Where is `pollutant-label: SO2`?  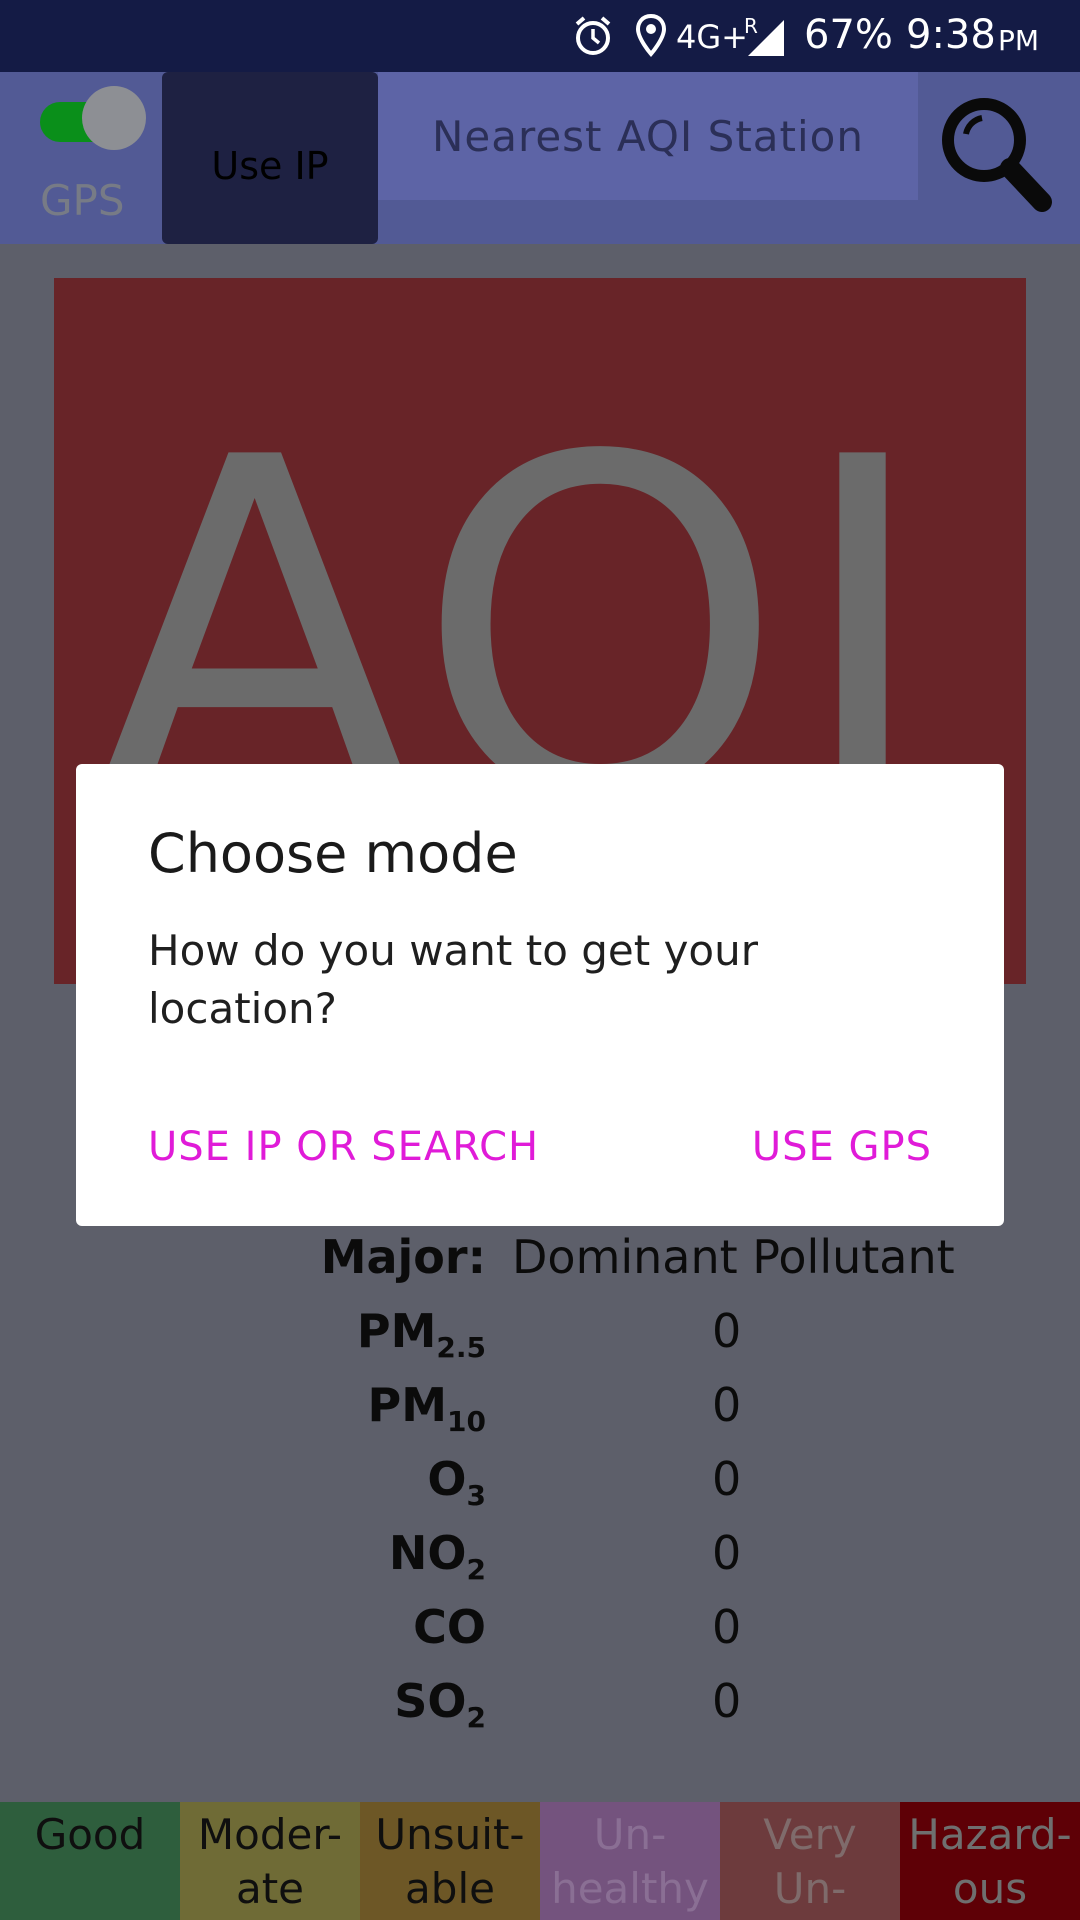
pollutant-label: SO2 is located at coordinates (440, 1704).